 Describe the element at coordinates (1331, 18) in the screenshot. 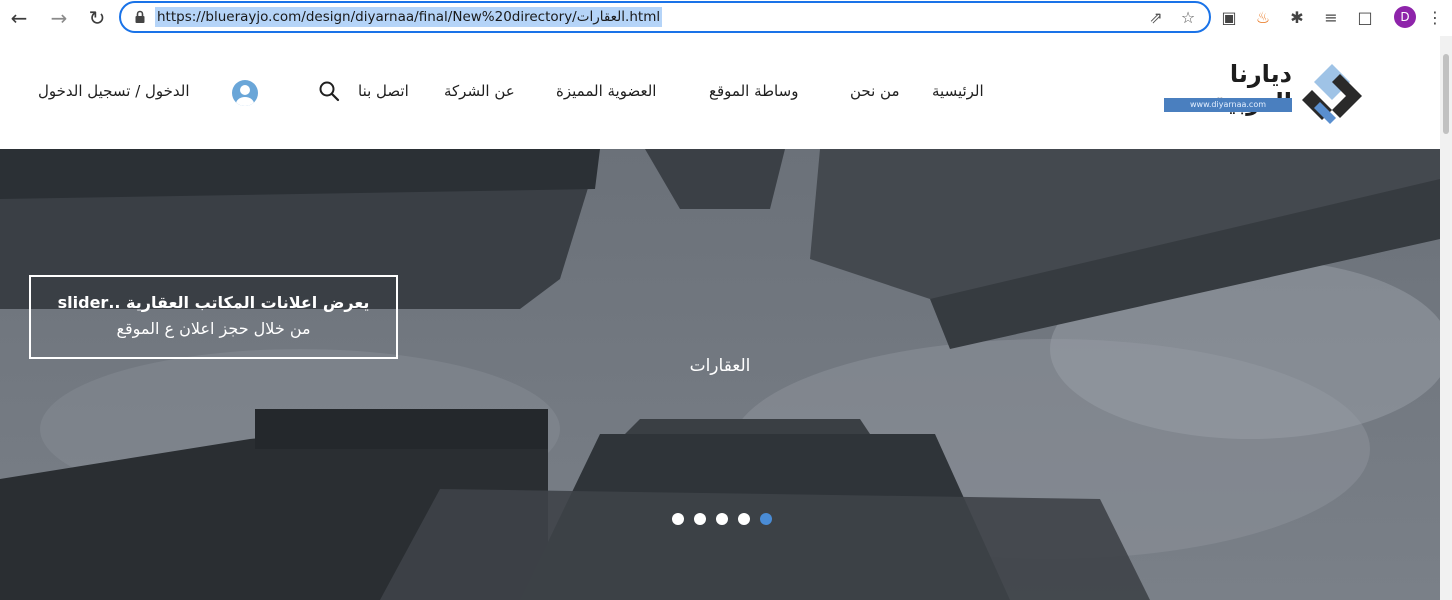

I see `reading-list-icon: ≡` at that location.